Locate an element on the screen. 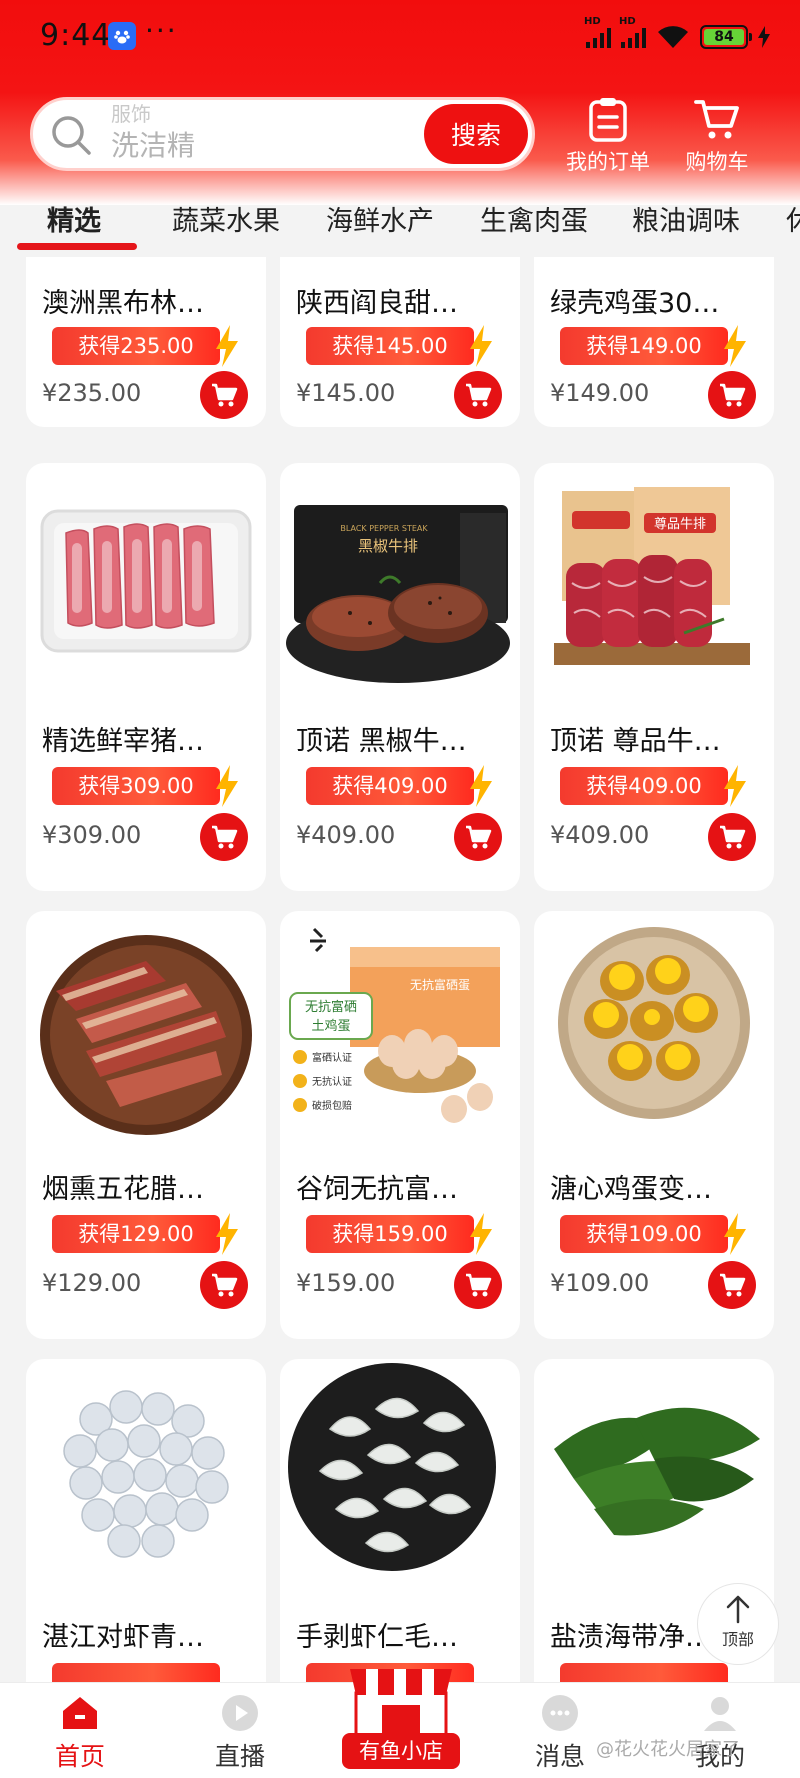 Image resolution: width=800 pixels, height=1778 pixels. watermark: @花火花火居家了 is located at coordinates (668, 1749).